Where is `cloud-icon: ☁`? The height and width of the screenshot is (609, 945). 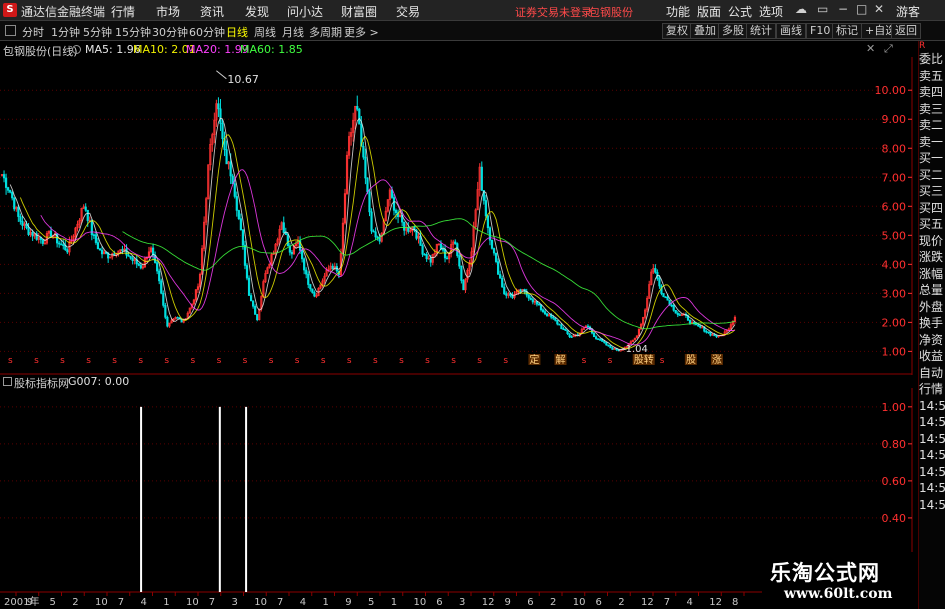
cloud-icon: ☁ is located at coordinates (801, 9).